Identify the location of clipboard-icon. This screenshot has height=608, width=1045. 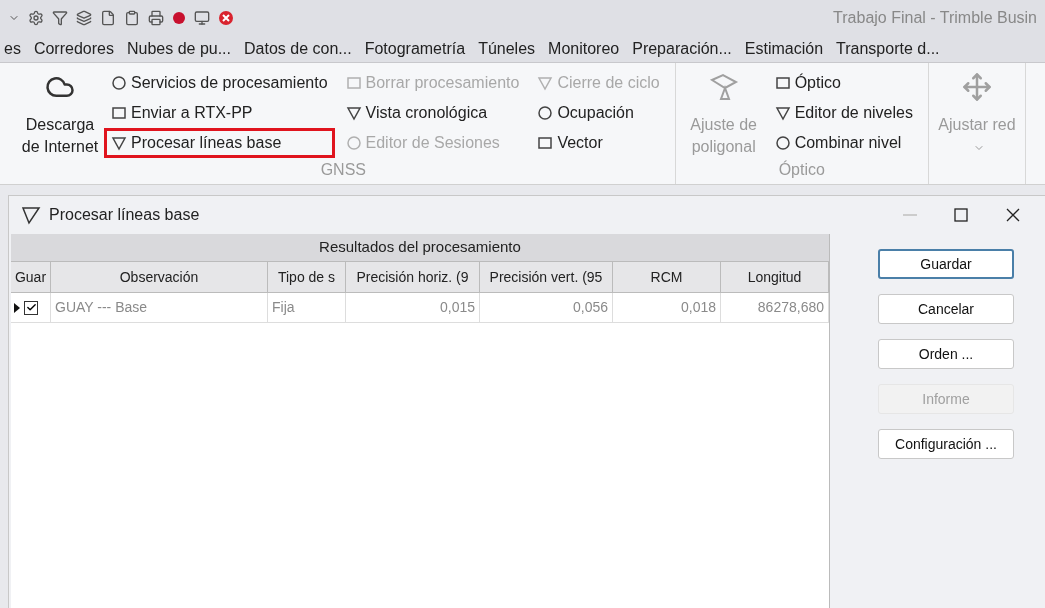
(132, 17).